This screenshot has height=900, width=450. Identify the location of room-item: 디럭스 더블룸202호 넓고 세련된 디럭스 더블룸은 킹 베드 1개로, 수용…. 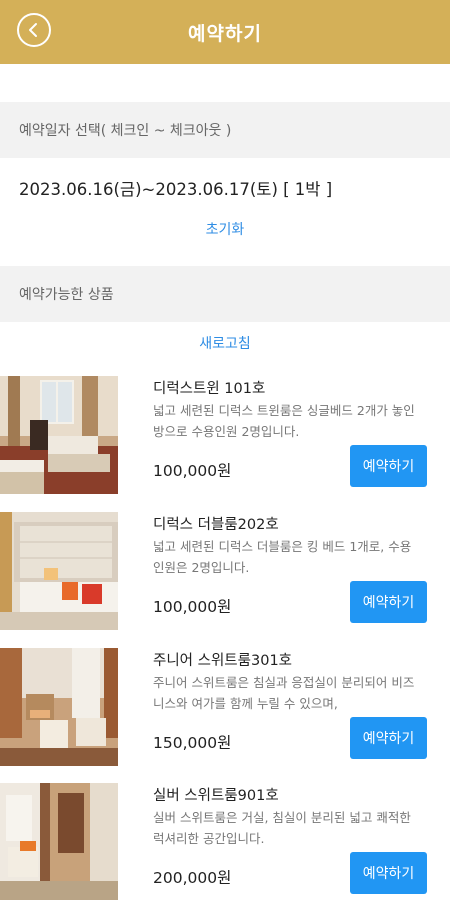
(225, 577).